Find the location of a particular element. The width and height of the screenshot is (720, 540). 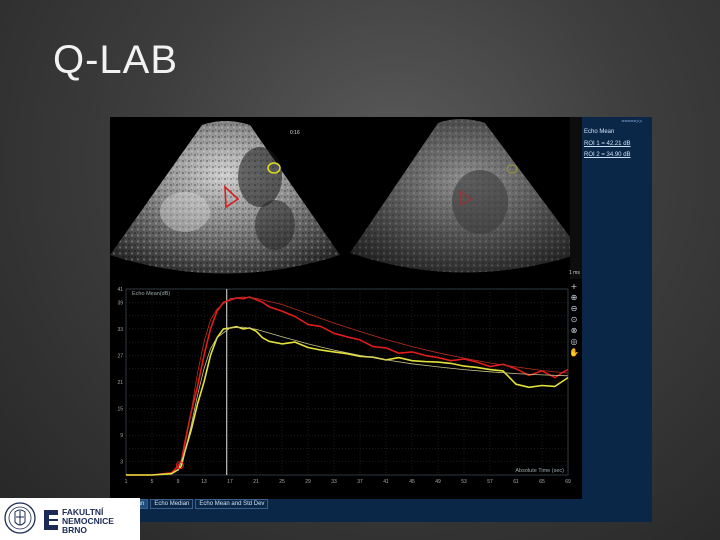

x-tick-label: 41 is located at coordinates (386, 482).